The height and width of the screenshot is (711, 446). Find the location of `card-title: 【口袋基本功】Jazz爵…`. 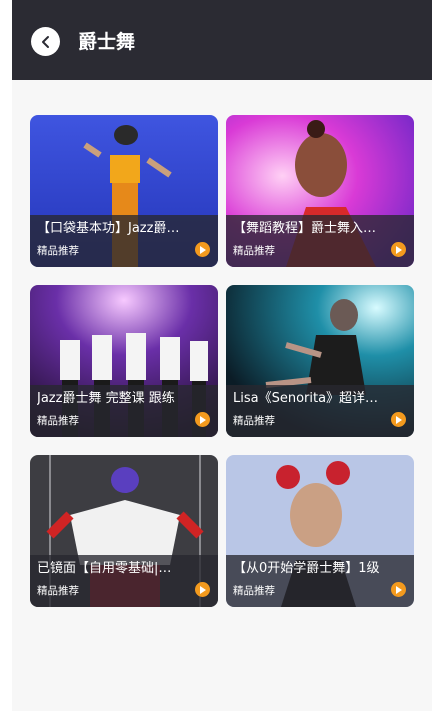

card-title: 【口袋基本功】Jazz爵… is located at coordinates (108, 228).